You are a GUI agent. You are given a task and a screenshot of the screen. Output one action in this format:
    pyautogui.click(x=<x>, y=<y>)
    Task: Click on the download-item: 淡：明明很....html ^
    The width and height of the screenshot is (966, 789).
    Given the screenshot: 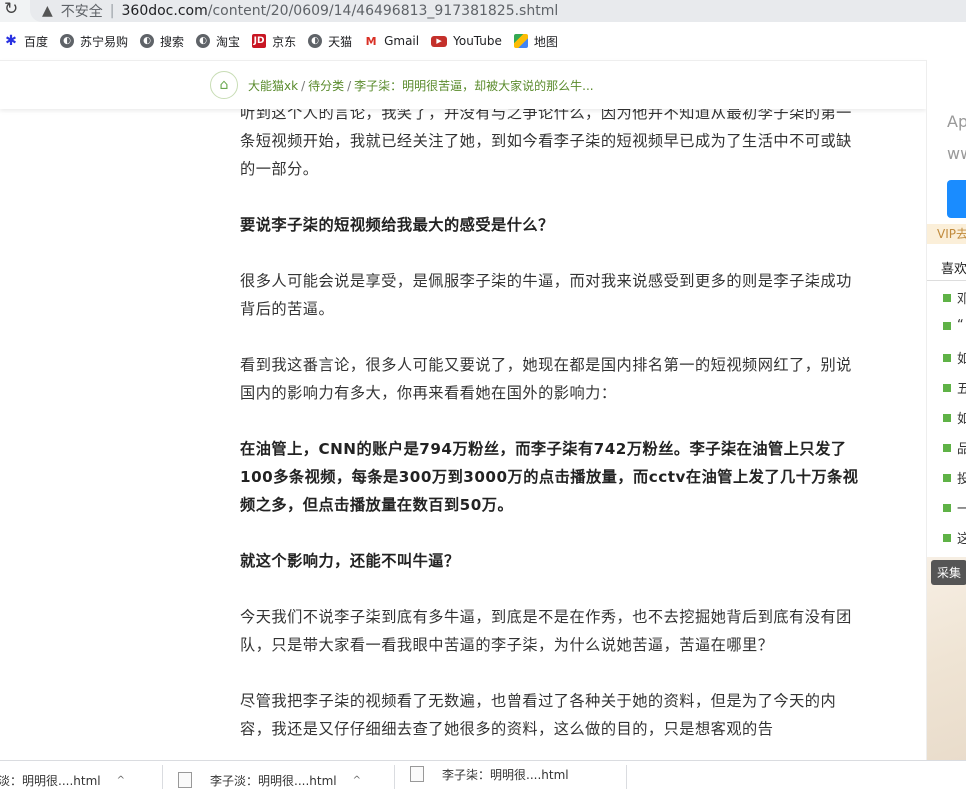 What is the action you would take?
    pyautogui.click(x=62, y=780)
    